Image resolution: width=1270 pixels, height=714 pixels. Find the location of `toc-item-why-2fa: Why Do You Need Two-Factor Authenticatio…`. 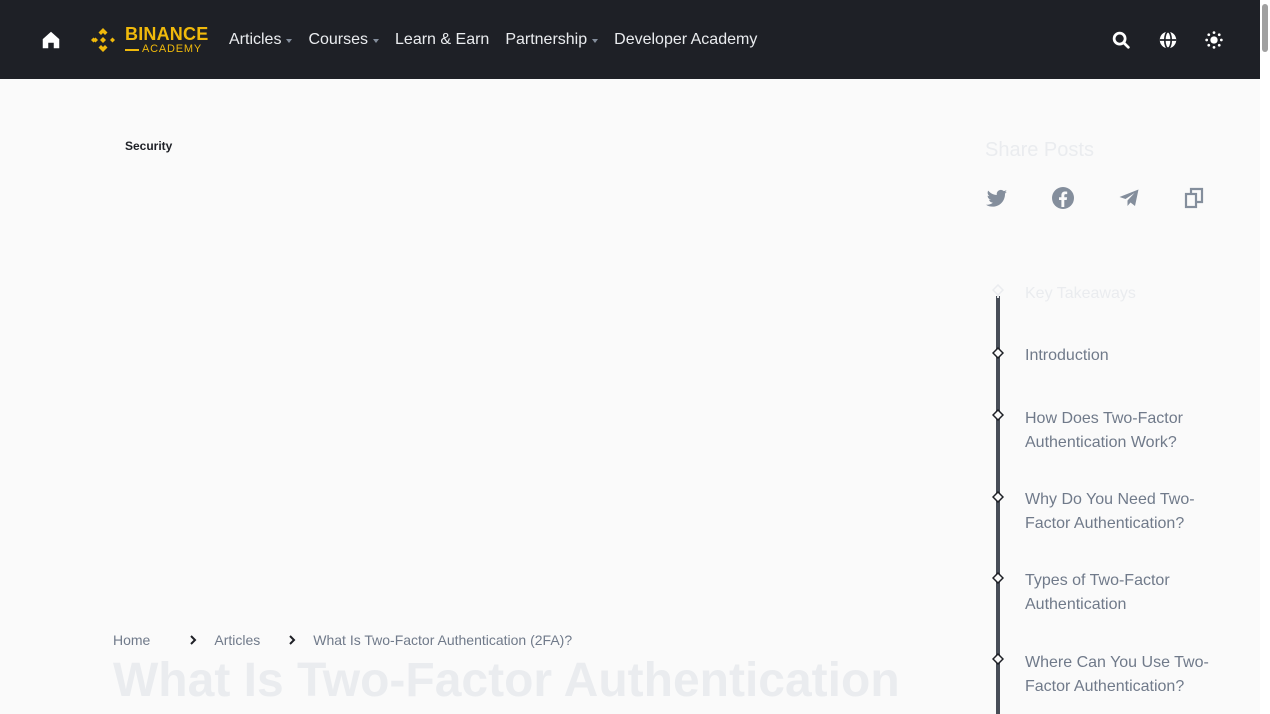

toc-item-why-2fa: Why Do You Need Two-Factor Authenticatio… is located at coordinates (1125, 512).